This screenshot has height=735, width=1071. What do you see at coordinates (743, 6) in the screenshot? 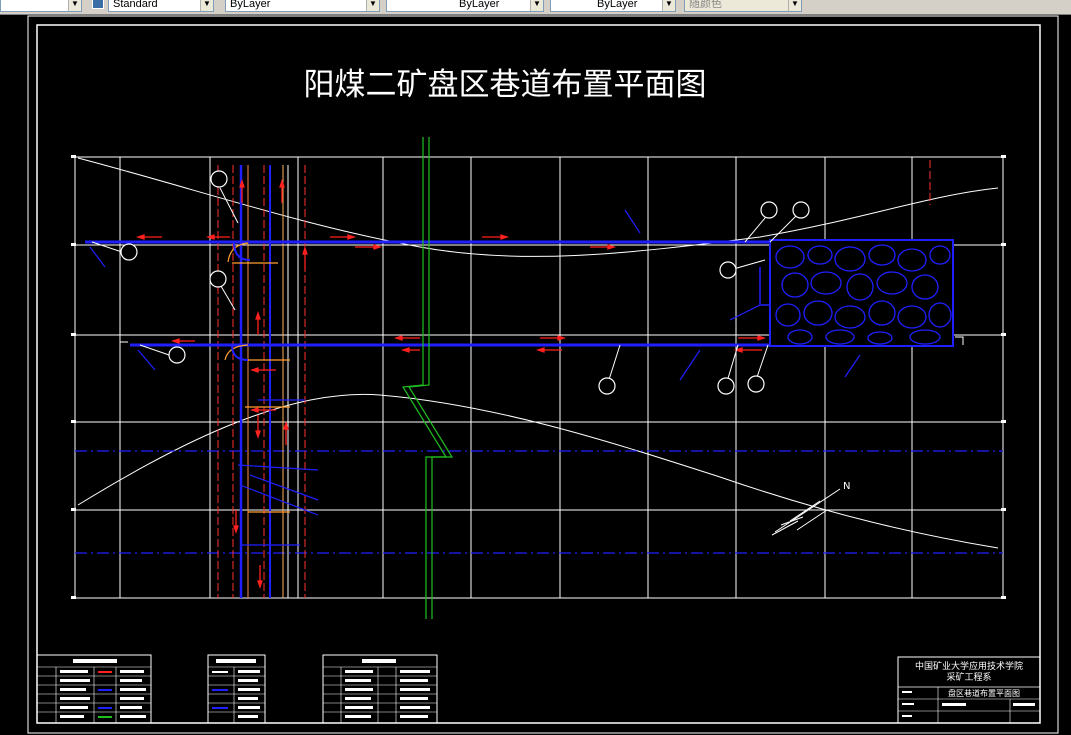
I see `plot-style-dropdown: 随颜色 ▼` at bounding box center [743, 6].